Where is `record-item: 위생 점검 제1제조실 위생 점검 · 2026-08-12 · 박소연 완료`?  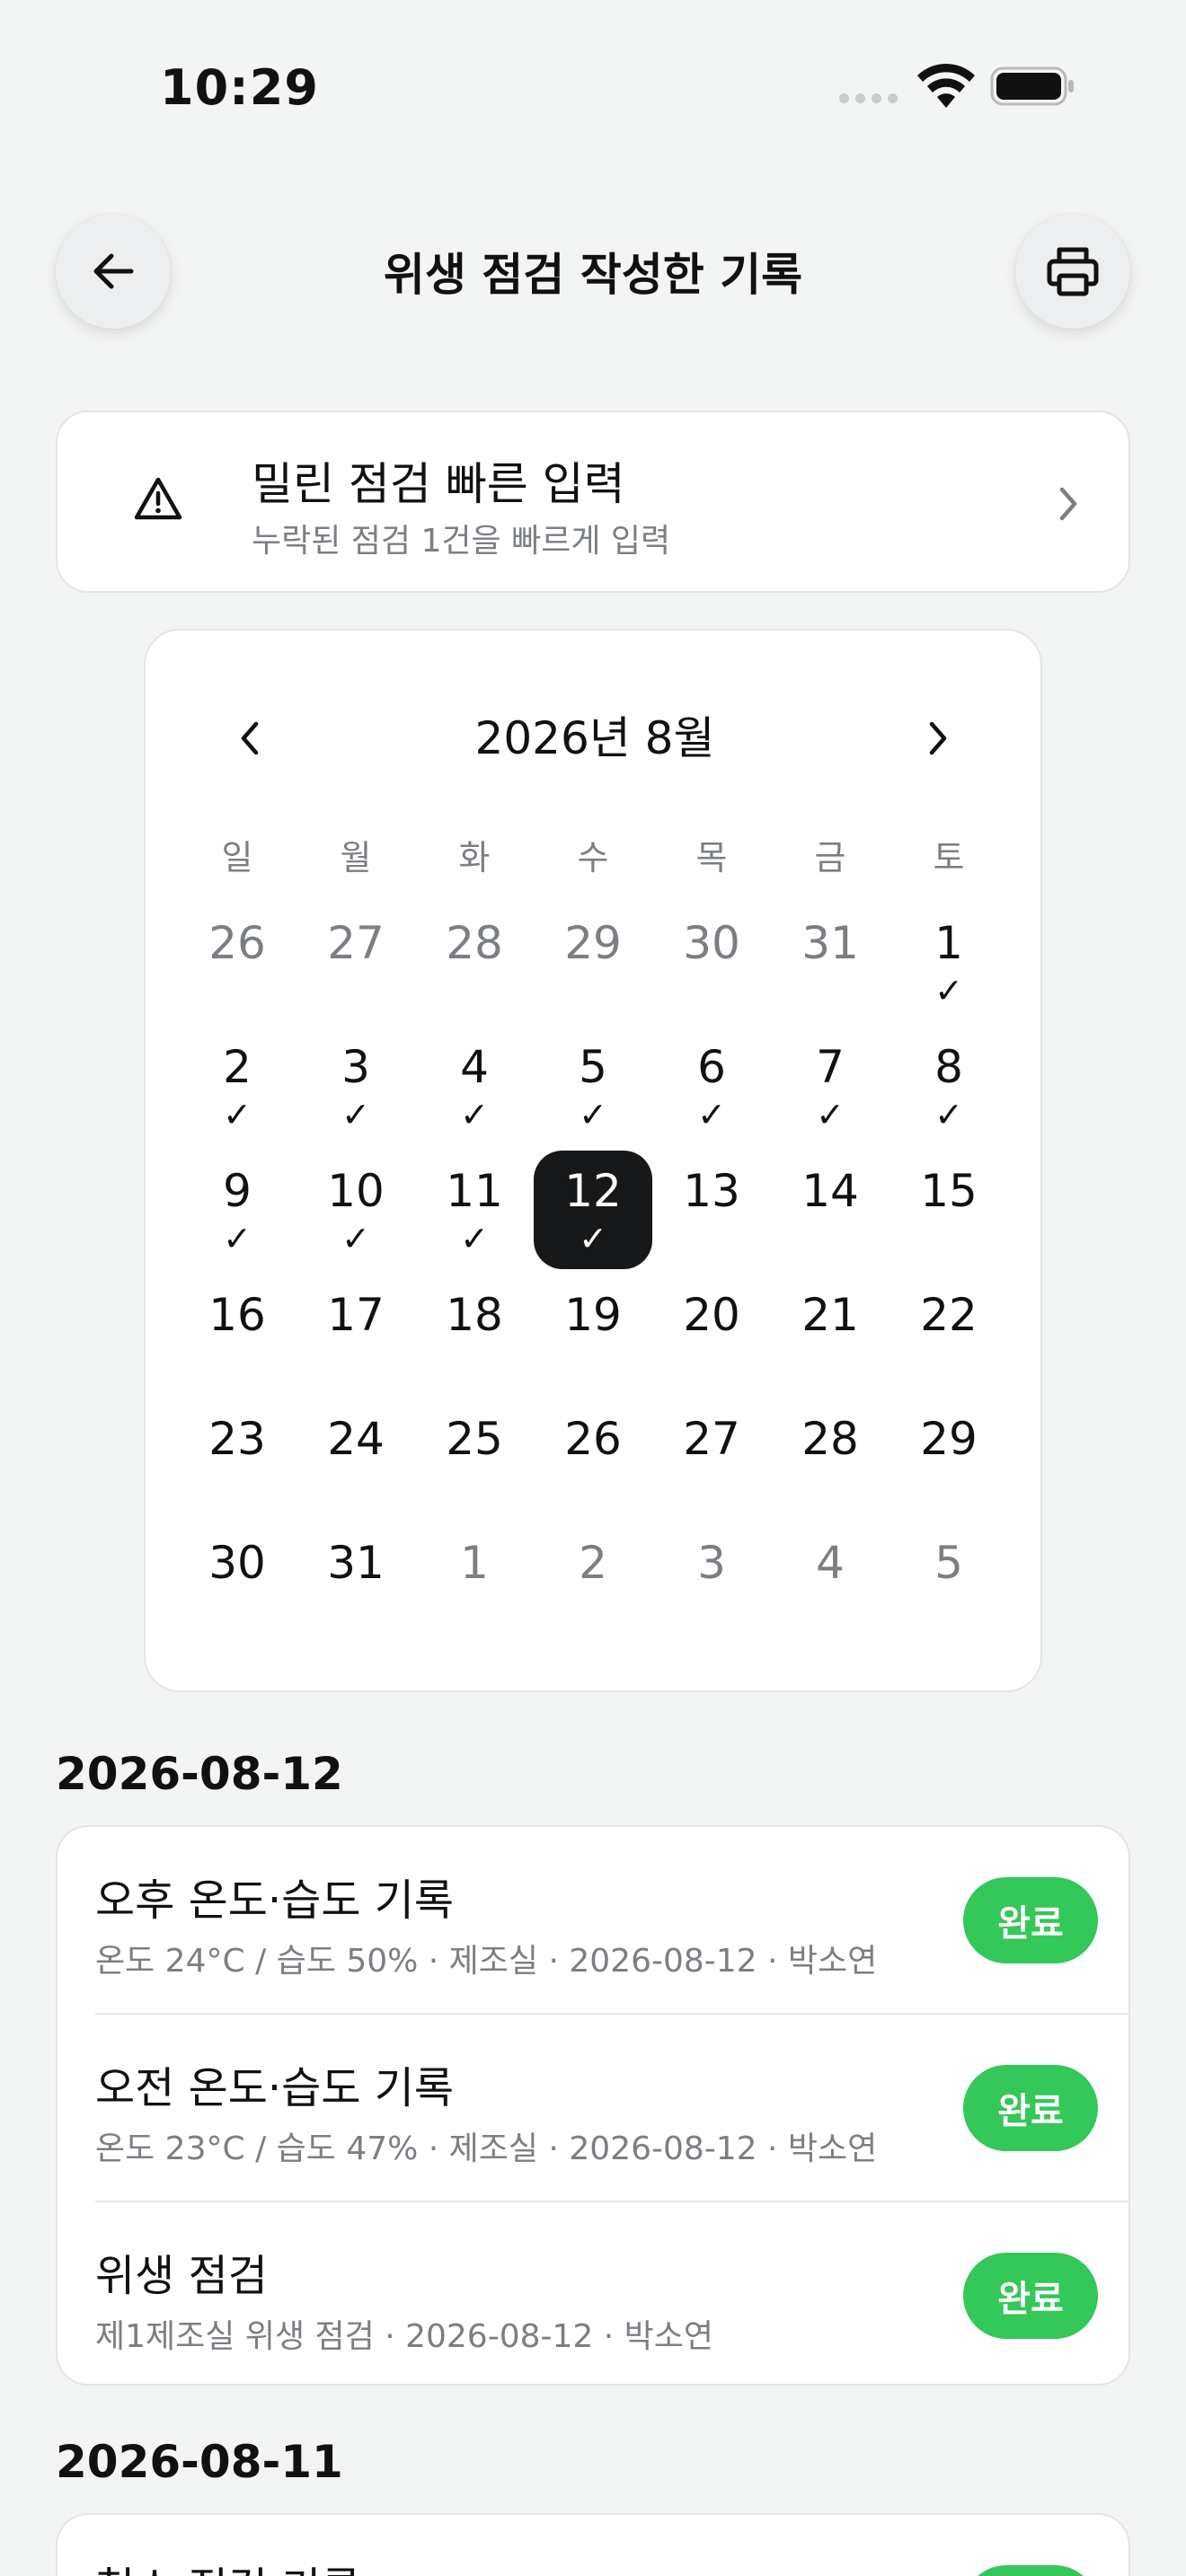
record-item: 위생 점검 제1제조실 위생 점검 · 2026-08-12 · 박소연 완료 is located at coordinates (593, 2293).